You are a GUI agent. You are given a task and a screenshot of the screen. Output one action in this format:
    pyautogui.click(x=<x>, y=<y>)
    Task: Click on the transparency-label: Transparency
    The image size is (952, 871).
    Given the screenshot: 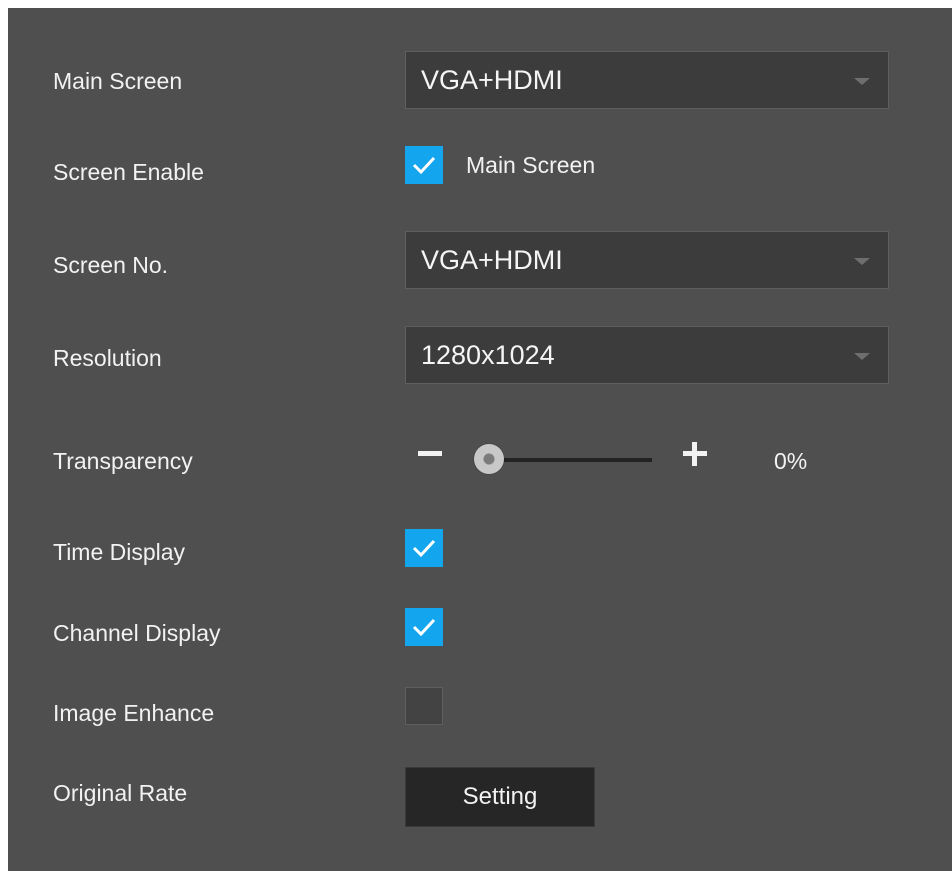 What is the action you would take?
    pyautogui.click(x=123, y=461)
    